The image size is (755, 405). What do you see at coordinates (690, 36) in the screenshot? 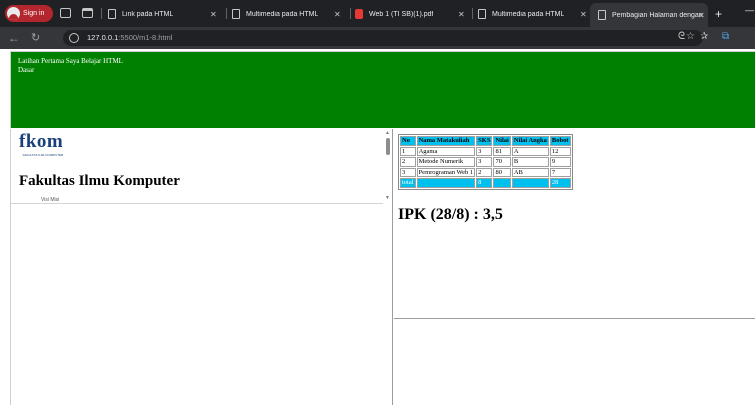
I see `bookmark-star-icon: ☆` at bounding box center [690, 36].